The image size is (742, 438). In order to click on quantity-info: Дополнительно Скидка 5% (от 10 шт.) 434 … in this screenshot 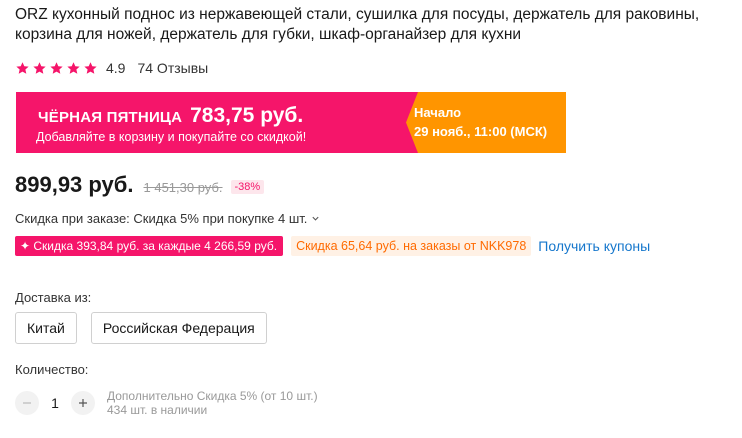, I will do `click(212, 403)`.